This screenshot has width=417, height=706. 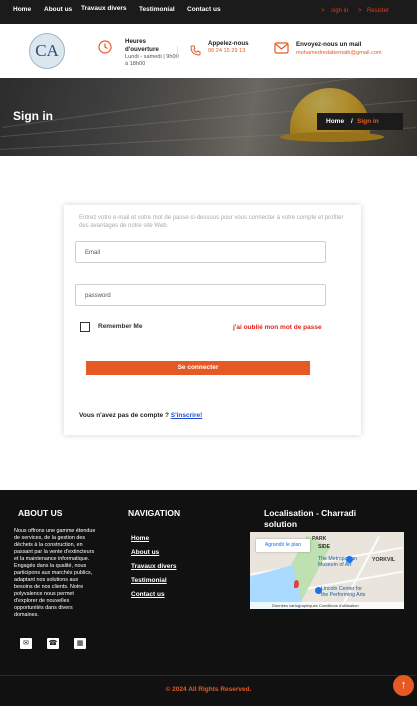 What do you see at coordinates (283, 545) in the screenshot?
I see `enlarge-map-button: Agrandir le plan` at bounding box center [283, 545].